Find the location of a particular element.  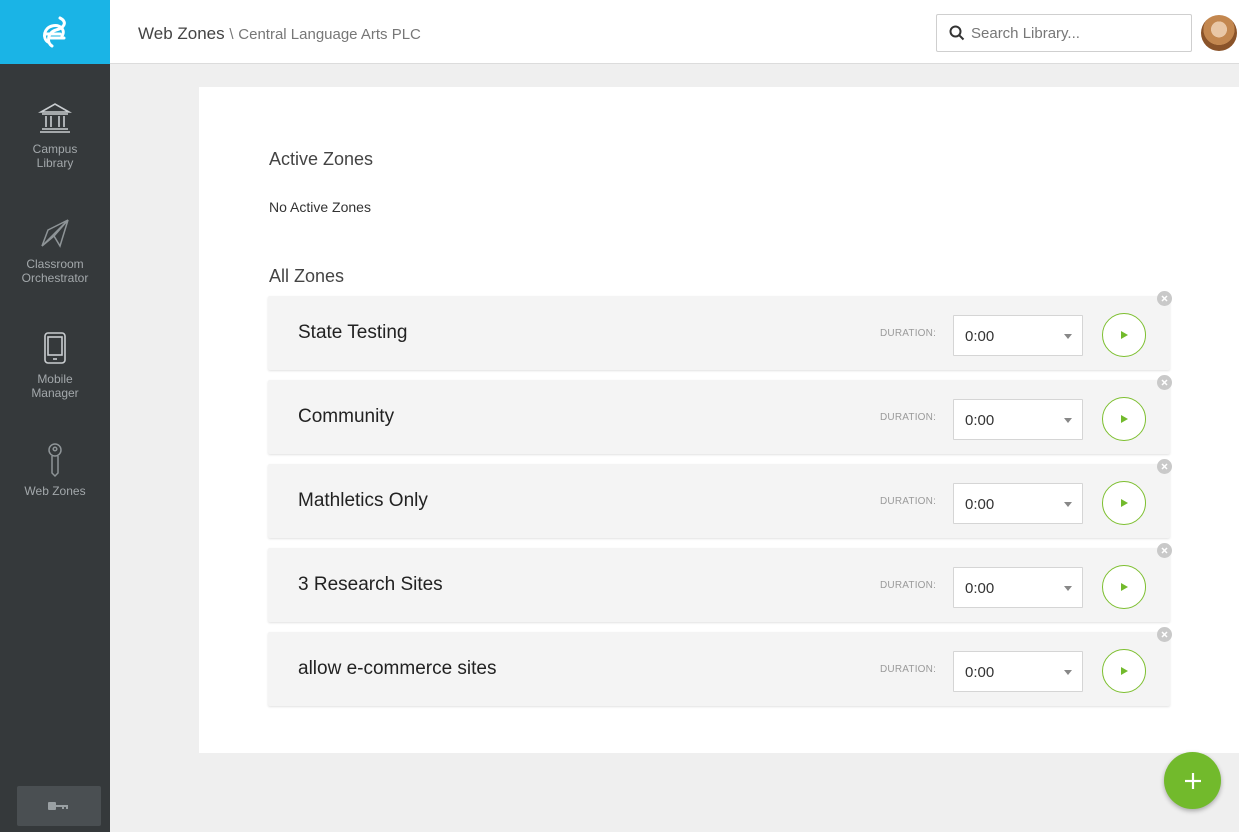

user-avatar is located at coordinates (1219, 33).